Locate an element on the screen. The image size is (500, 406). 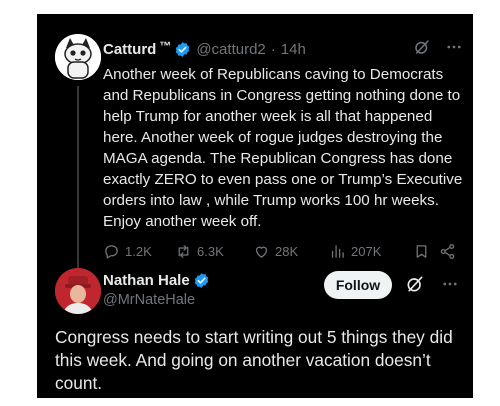
author-handle: @catturd2 is located at coordinates (230, 49).